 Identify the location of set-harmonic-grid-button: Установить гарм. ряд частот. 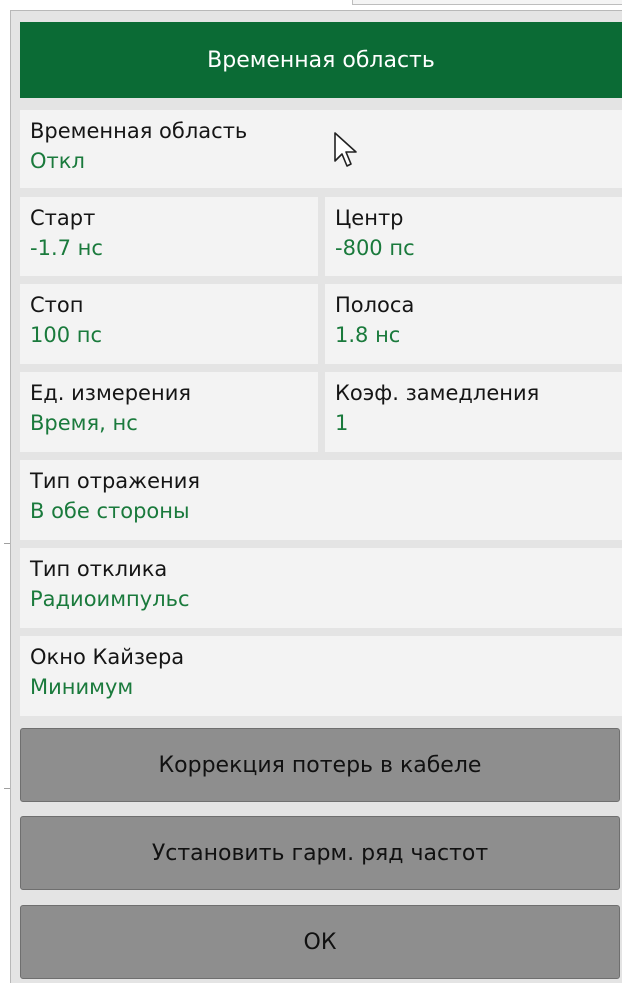
(320, 853).